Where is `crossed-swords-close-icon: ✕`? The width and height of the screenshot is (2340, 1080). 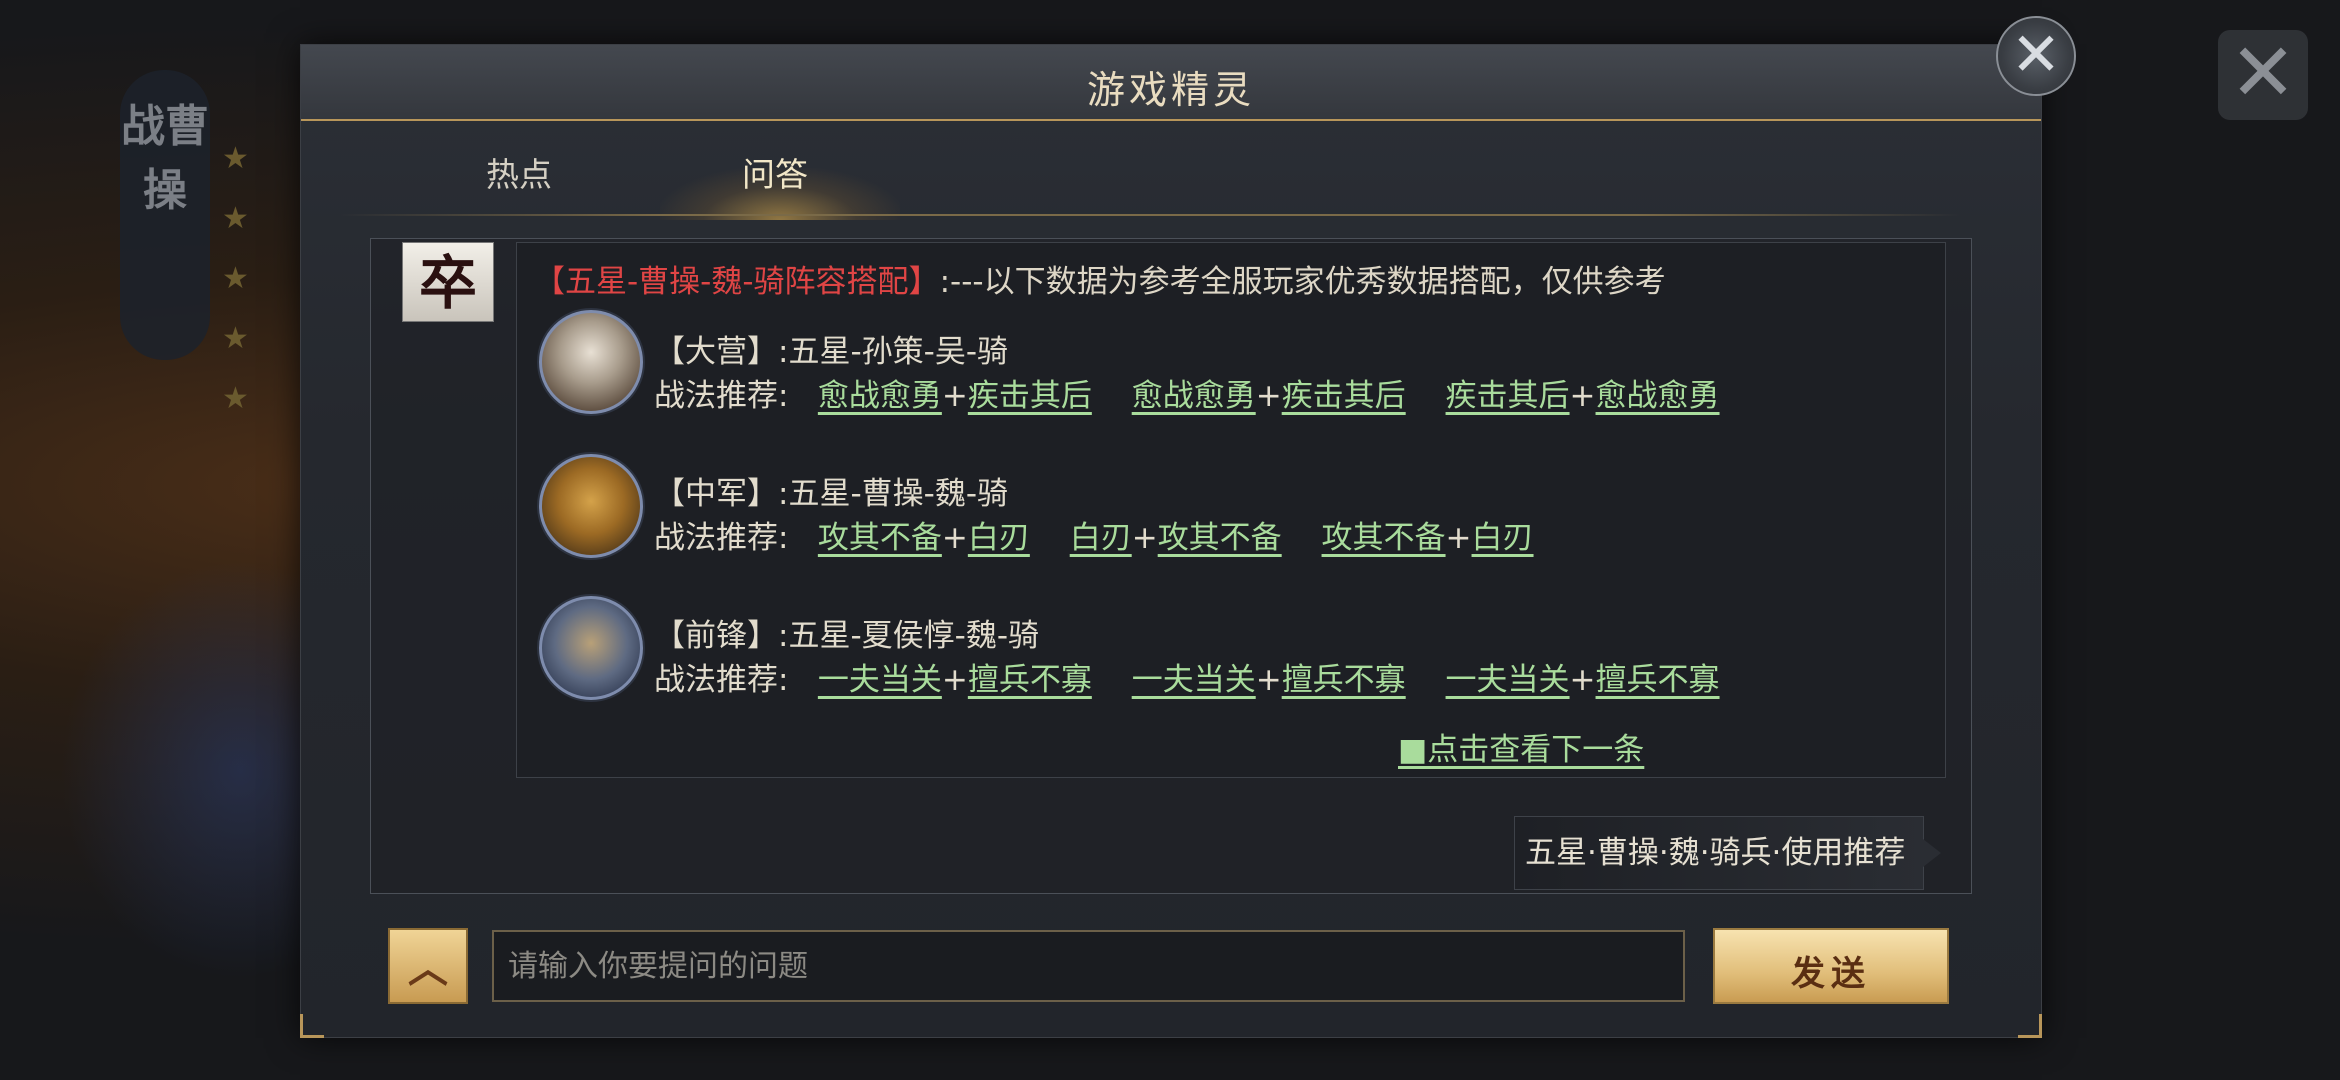
crossed-swords-close-icon: ✕ is located at coordinates (2036, 55).